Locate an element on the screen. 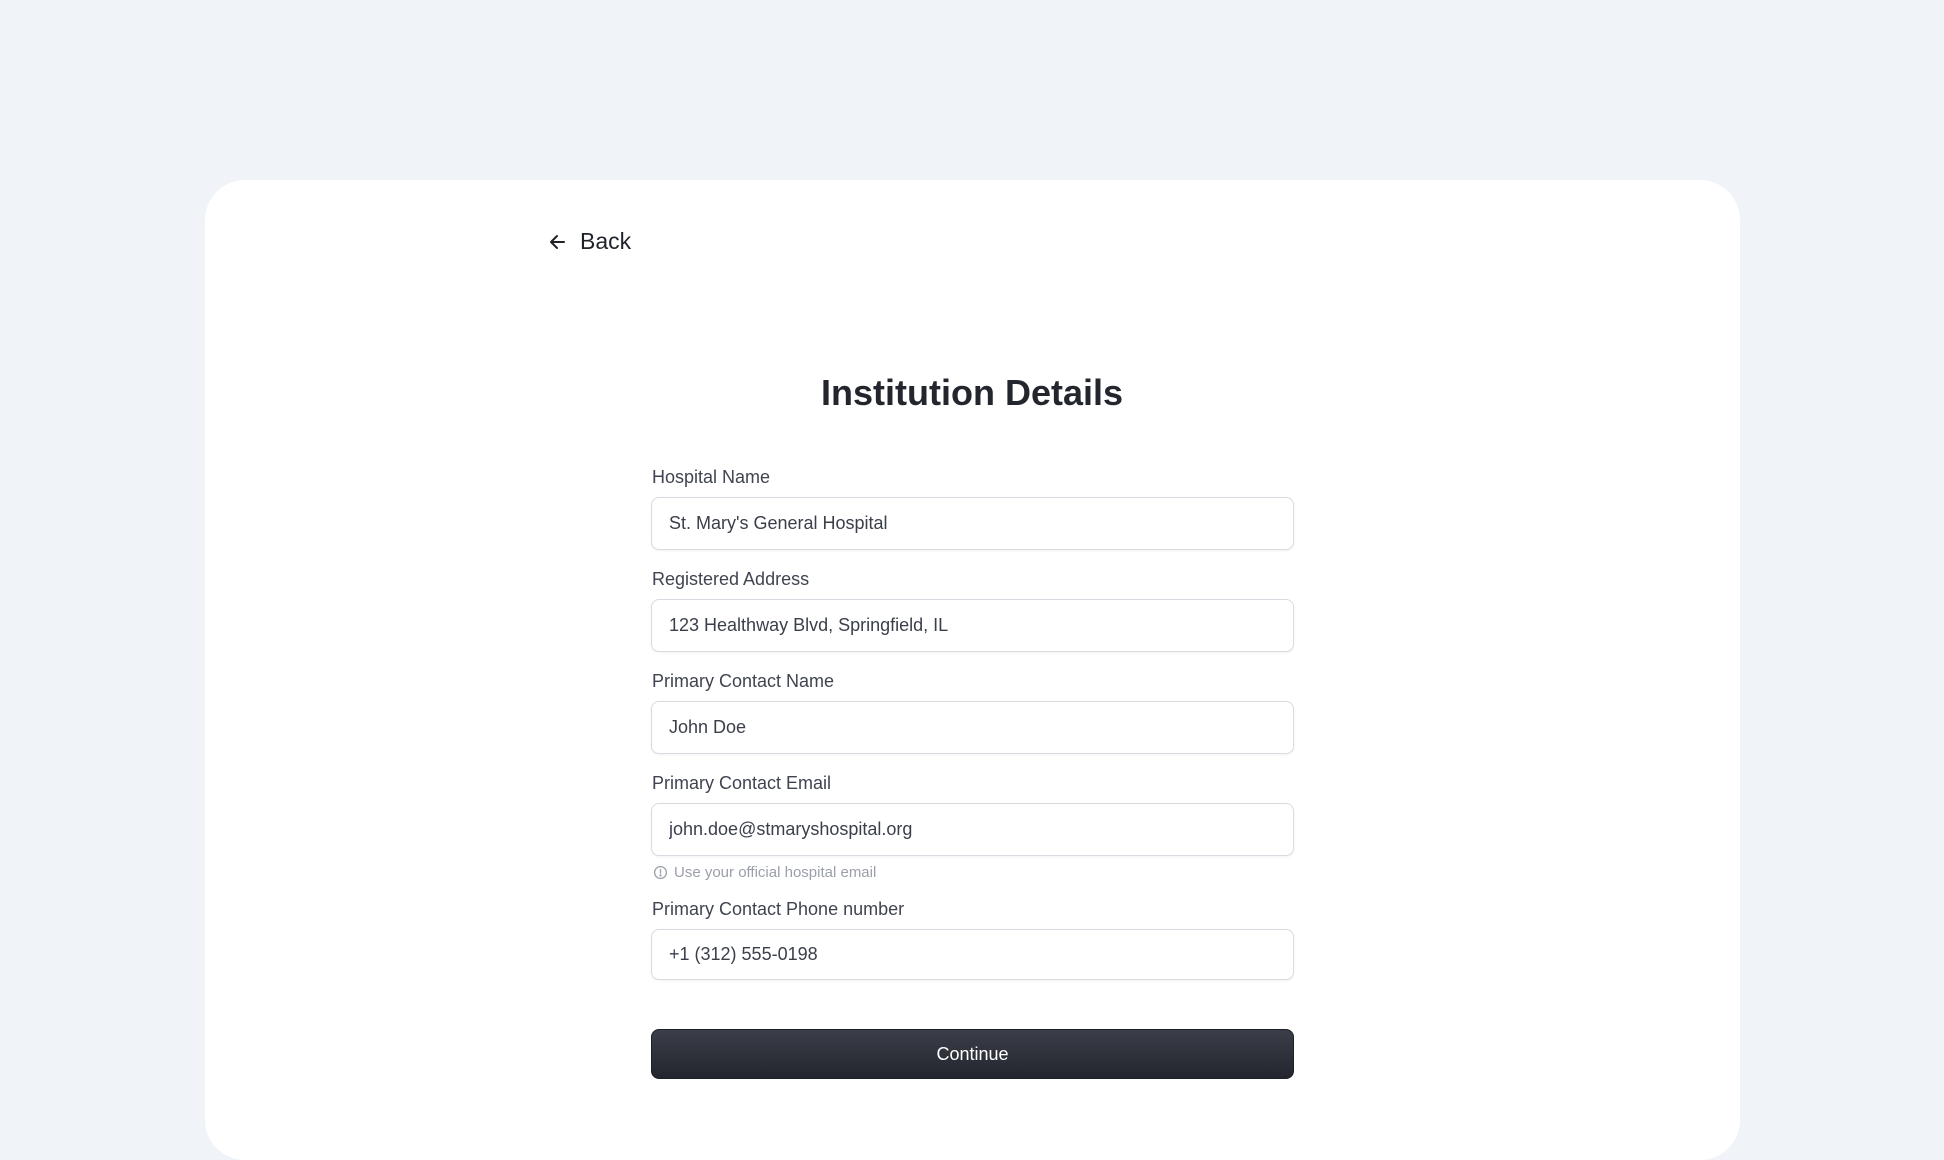 Image resolution: width=1944 pixels, height=1160 pixels. continue-button: Continue is located at coordinates (972, 1054).